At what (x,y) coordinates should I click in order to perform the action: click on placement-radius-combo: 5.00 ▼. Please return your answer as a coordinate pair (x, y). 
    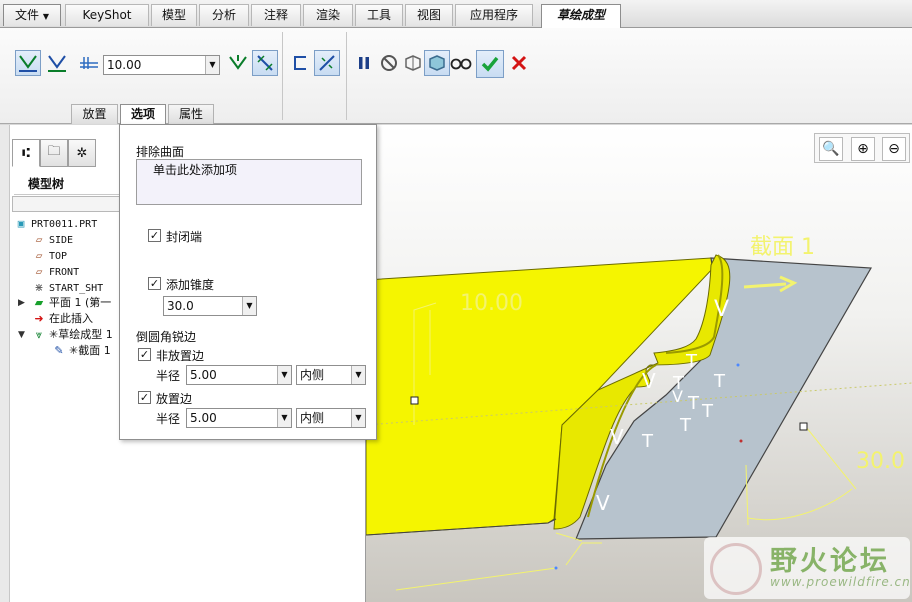
    Looking at the image, I should click on (239, 418).